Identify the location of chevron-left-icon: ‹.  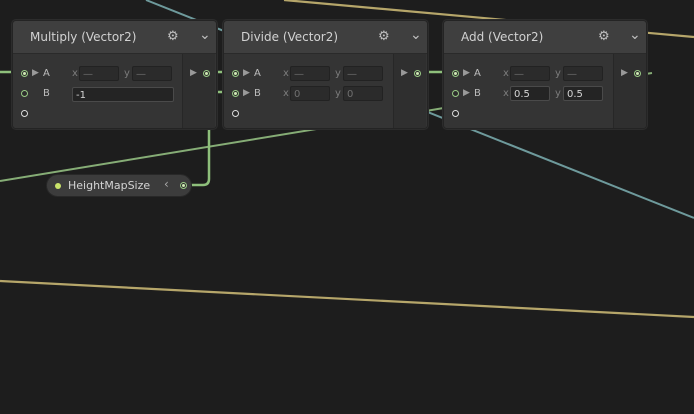
(166, 184).